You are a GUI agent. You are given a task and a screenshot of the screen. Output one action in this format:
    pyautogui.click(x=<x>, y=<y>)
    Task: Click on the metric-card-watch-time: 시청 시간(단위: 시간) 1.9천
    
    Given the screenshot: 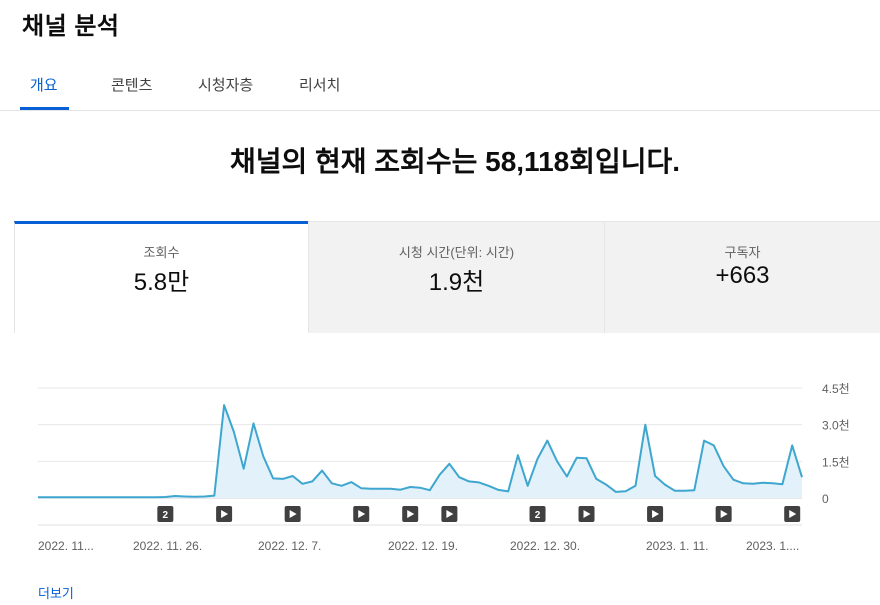 What is the action you would take?
    pyautogui.click(x=456, y=277)
    